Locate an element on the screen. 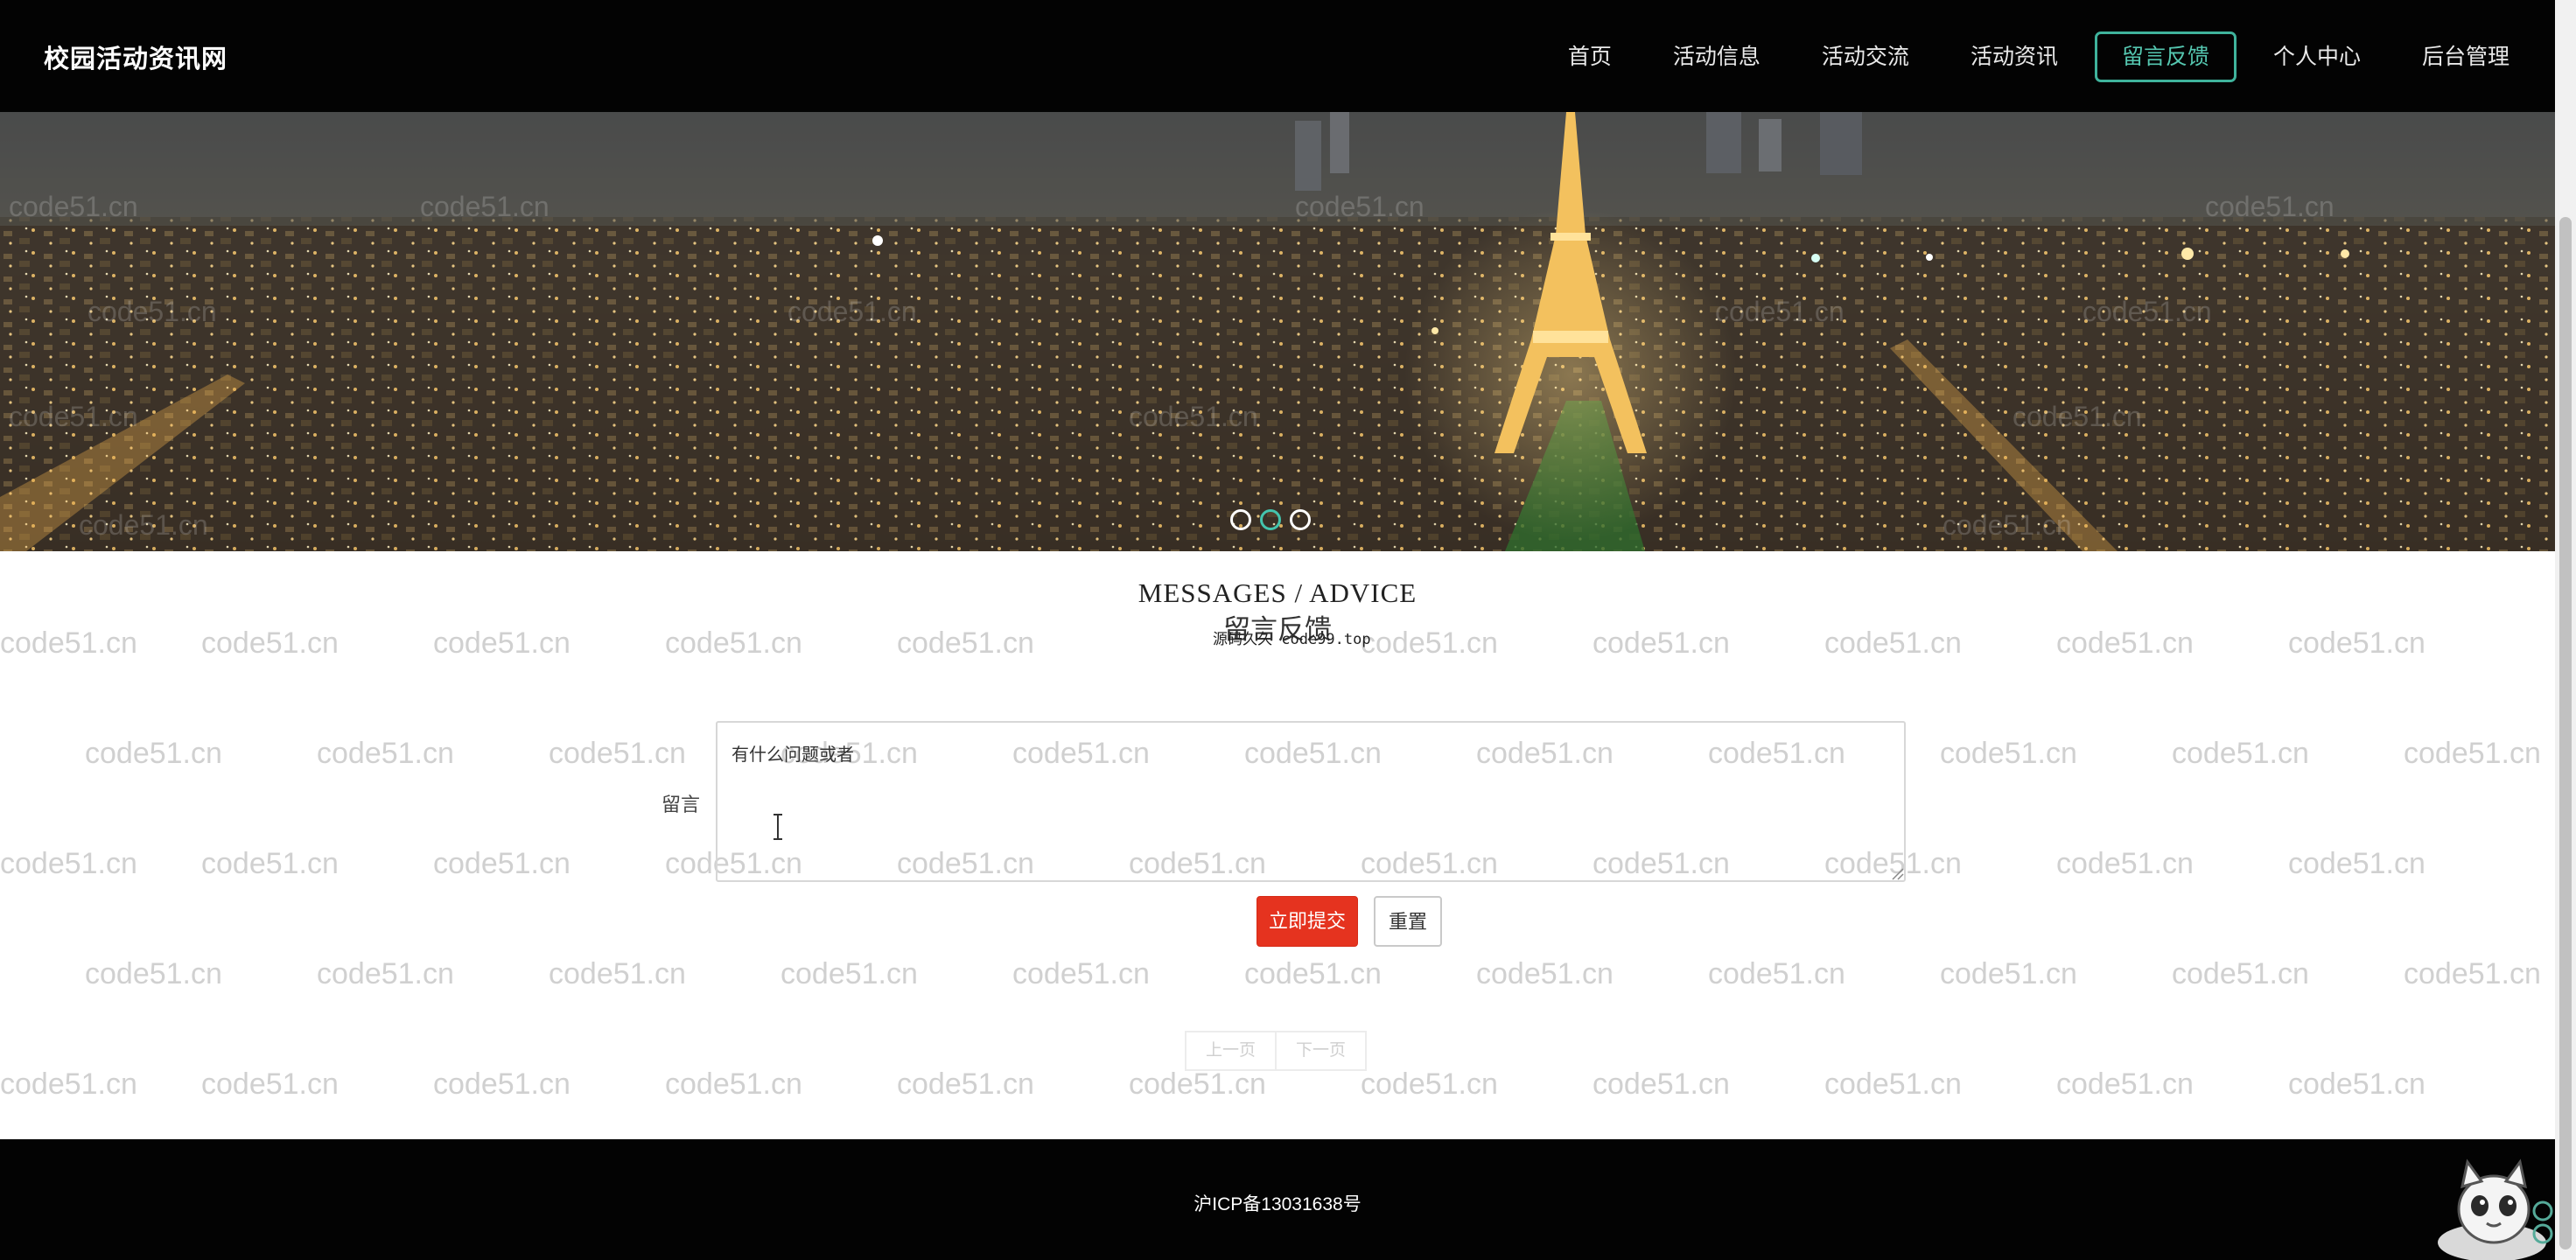 The width and height of the screenshot is (2576, 1260). text-cursor-icon is located at coordinates (778, 827).